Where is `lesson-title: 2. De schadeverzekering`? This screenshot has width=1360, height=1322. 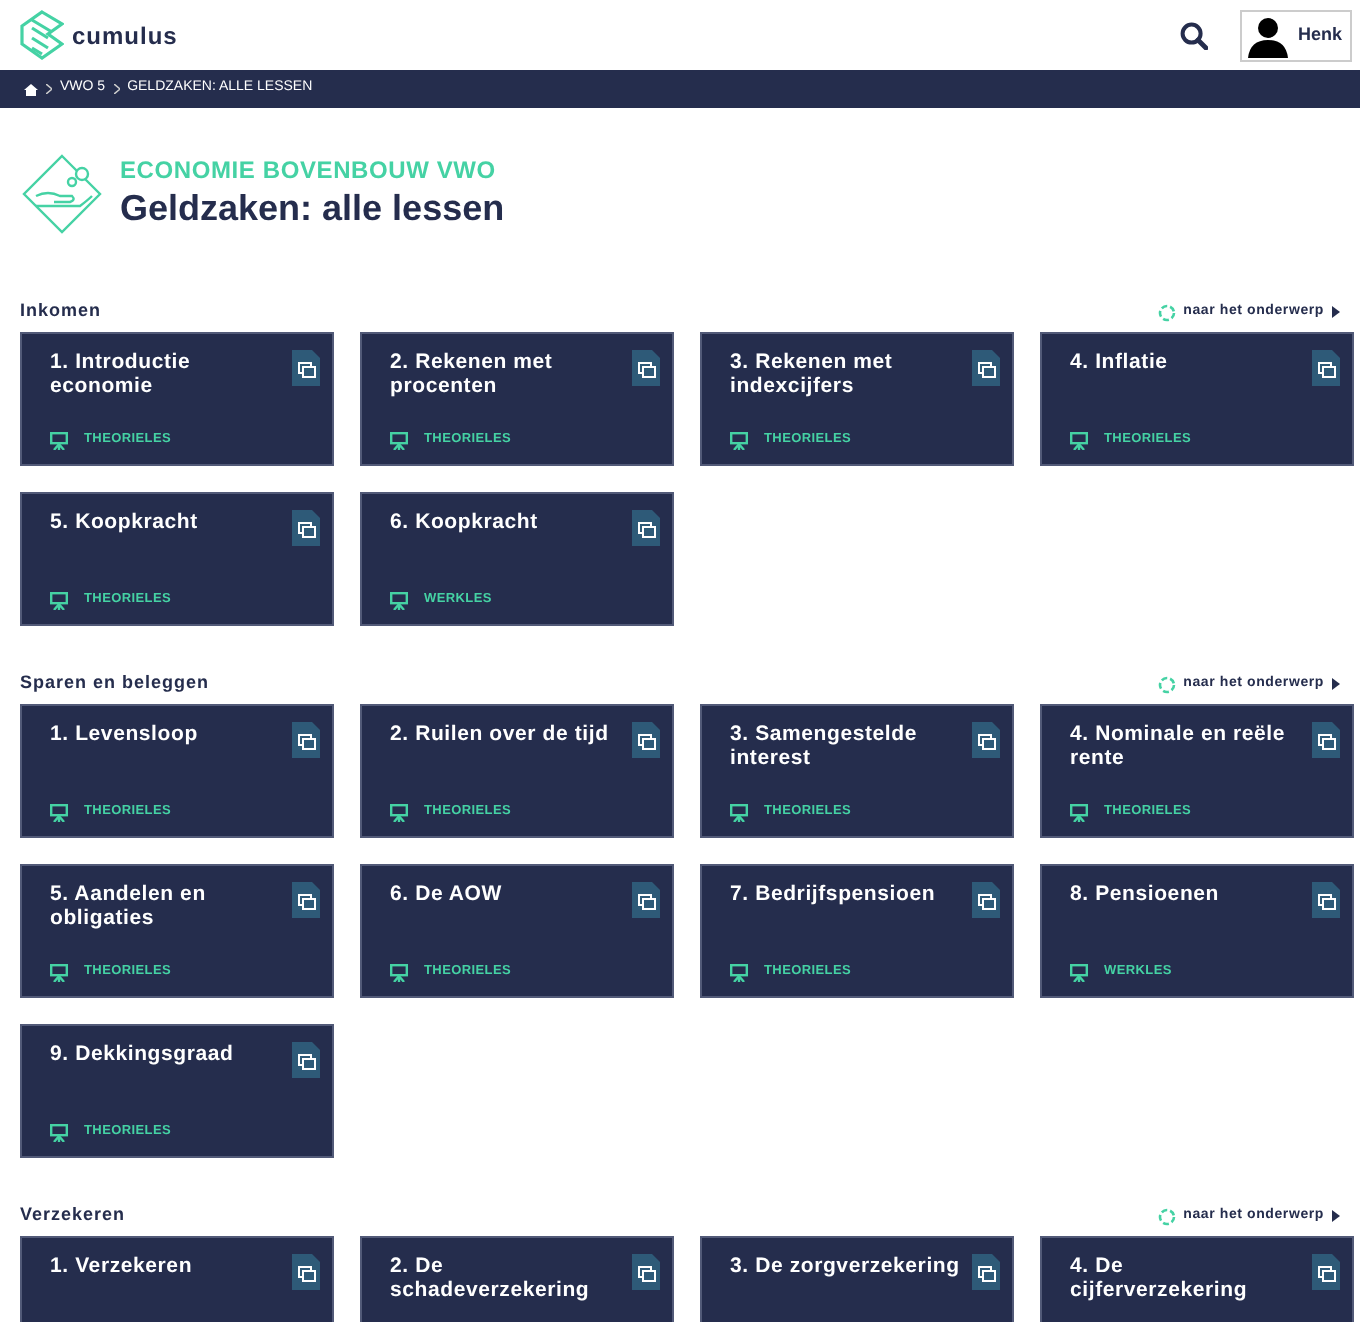 lesson-title: 2. De schadeverzekering is located at coordinates (491, 1278).